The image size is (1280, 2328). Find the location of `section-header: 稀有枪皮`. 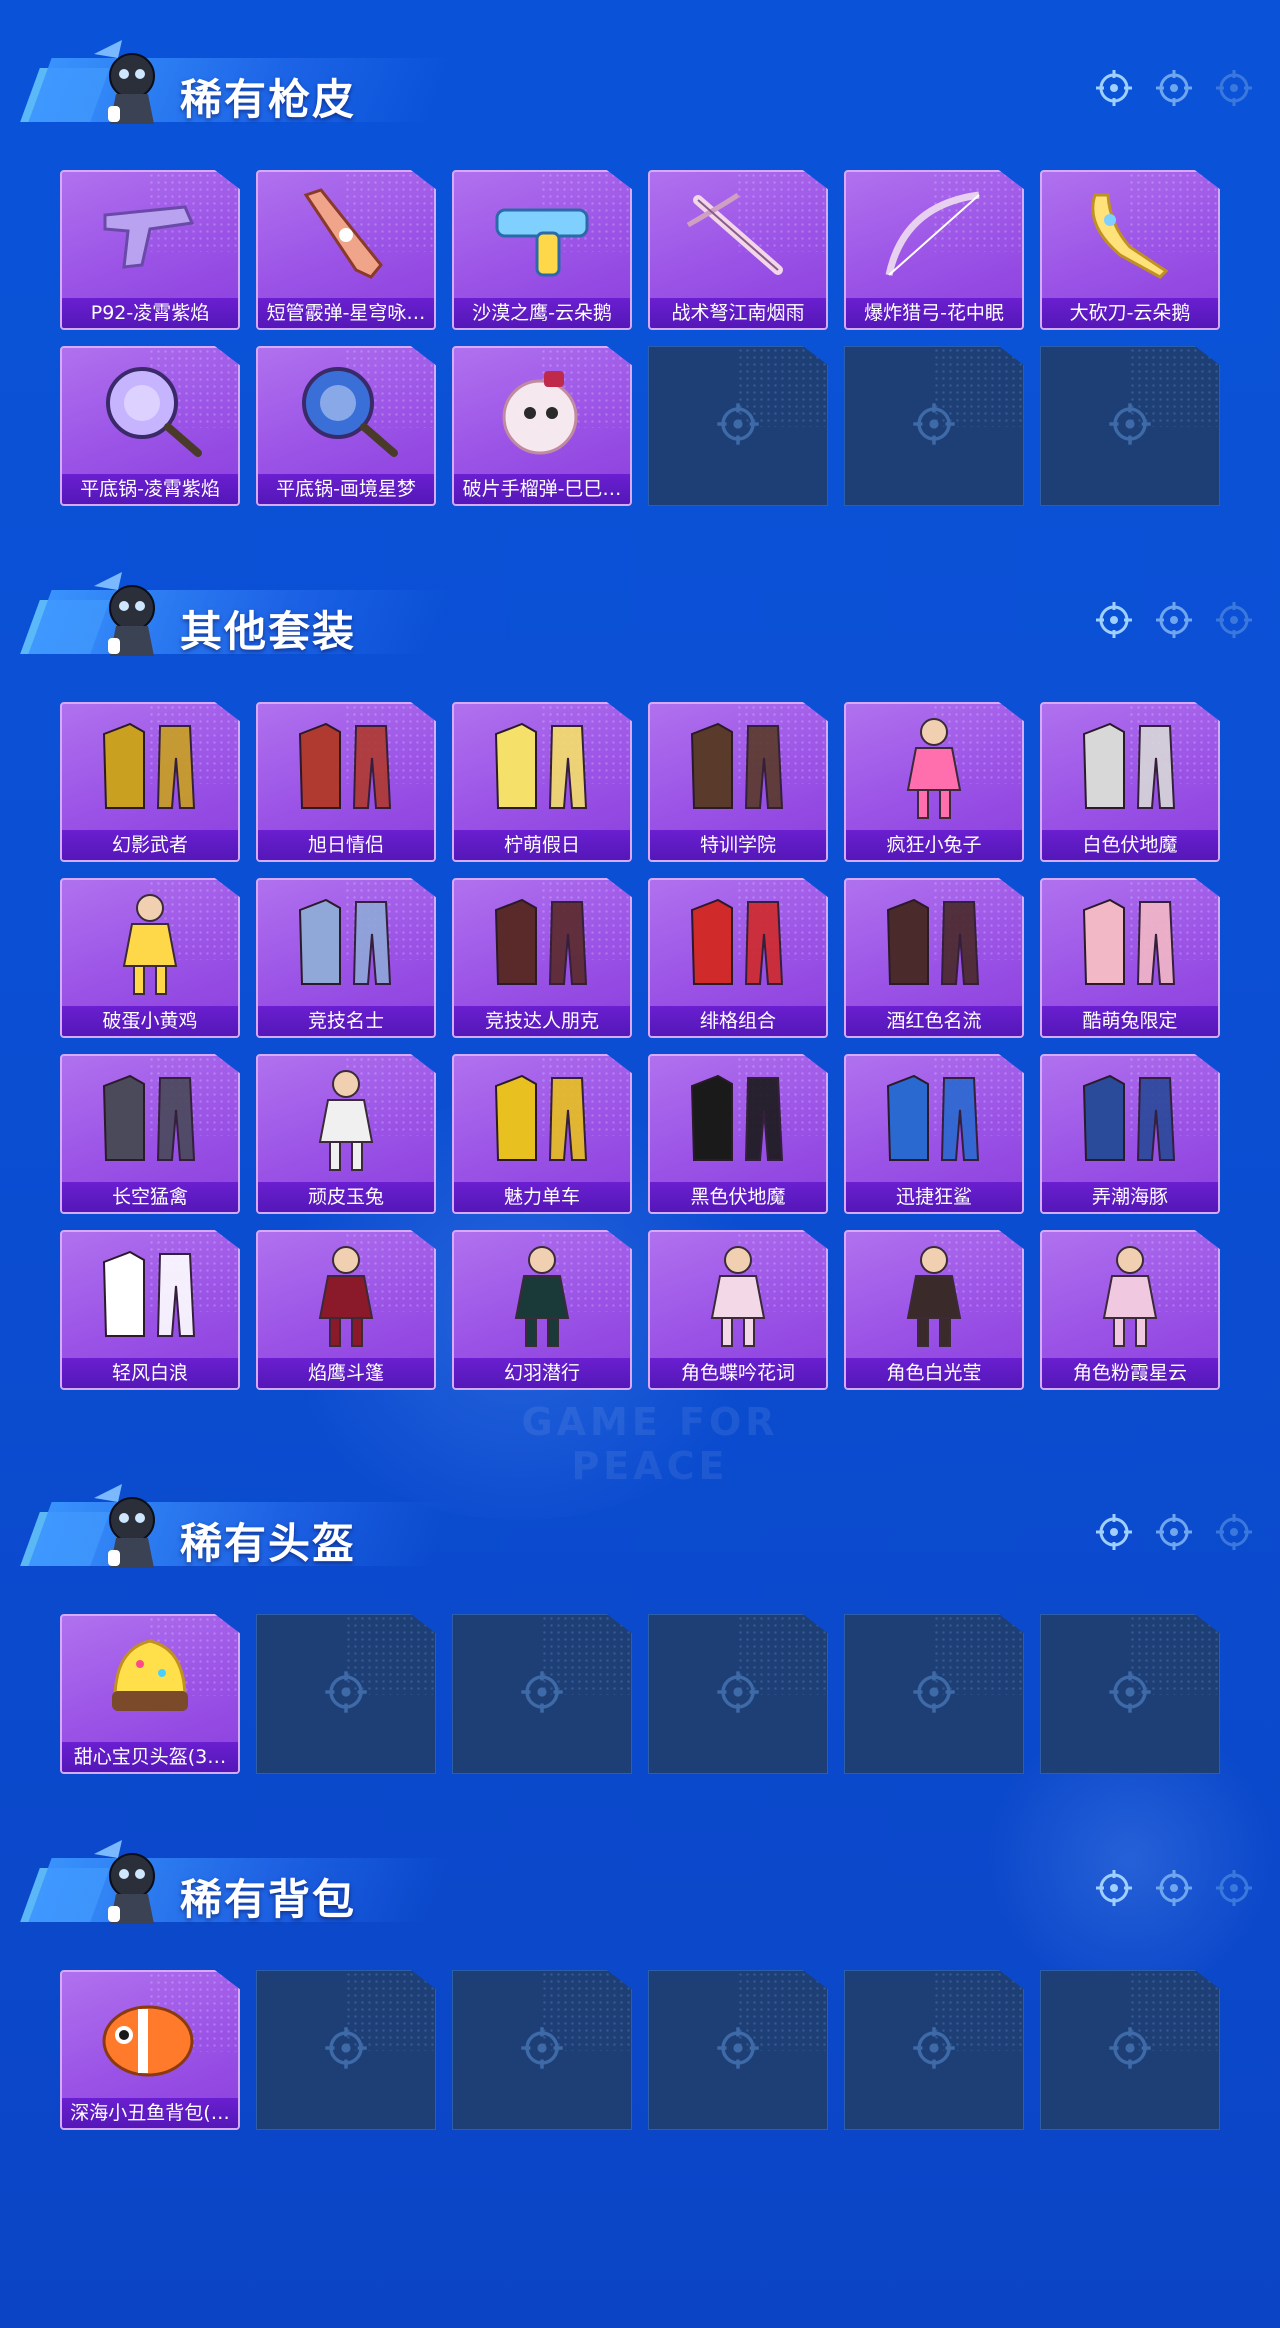

section-header: 稀有枪皮 is located at coordinates (640, 85).